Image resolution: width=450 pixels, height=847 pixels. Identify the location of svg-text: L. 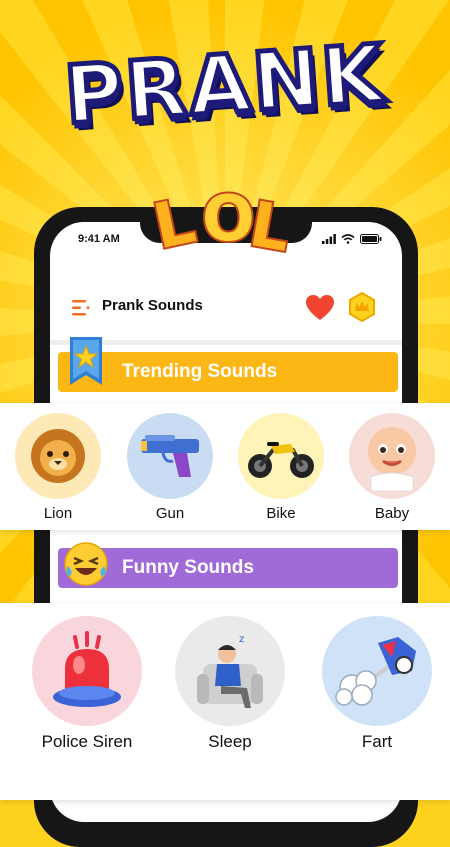
(175, 224).